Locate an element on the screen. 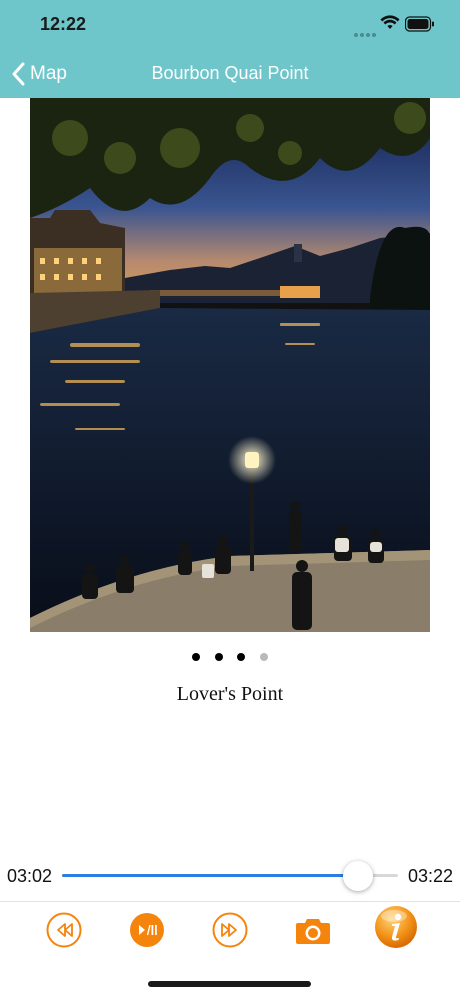 The image size is (460, 996). fast-forward-icon is located at coordinates (230, 930).